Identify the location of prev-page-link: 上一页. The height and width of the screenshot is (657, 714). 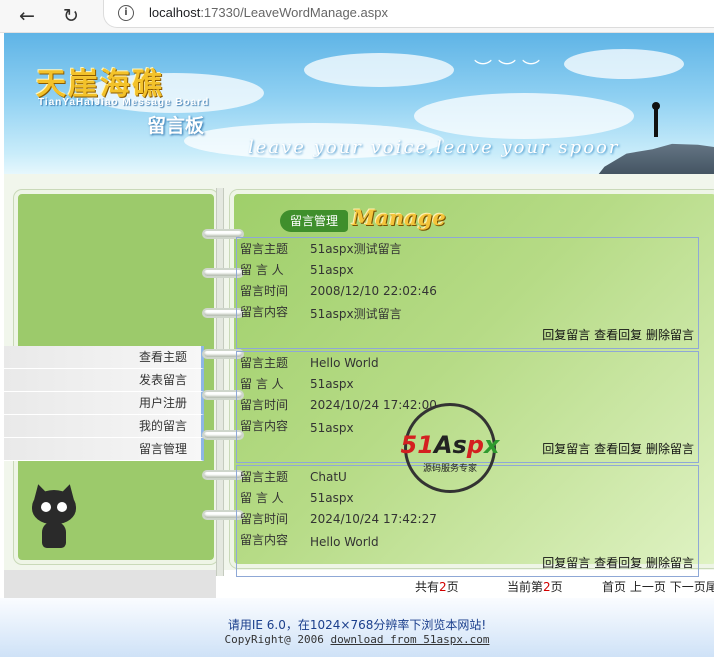
(648, 587).